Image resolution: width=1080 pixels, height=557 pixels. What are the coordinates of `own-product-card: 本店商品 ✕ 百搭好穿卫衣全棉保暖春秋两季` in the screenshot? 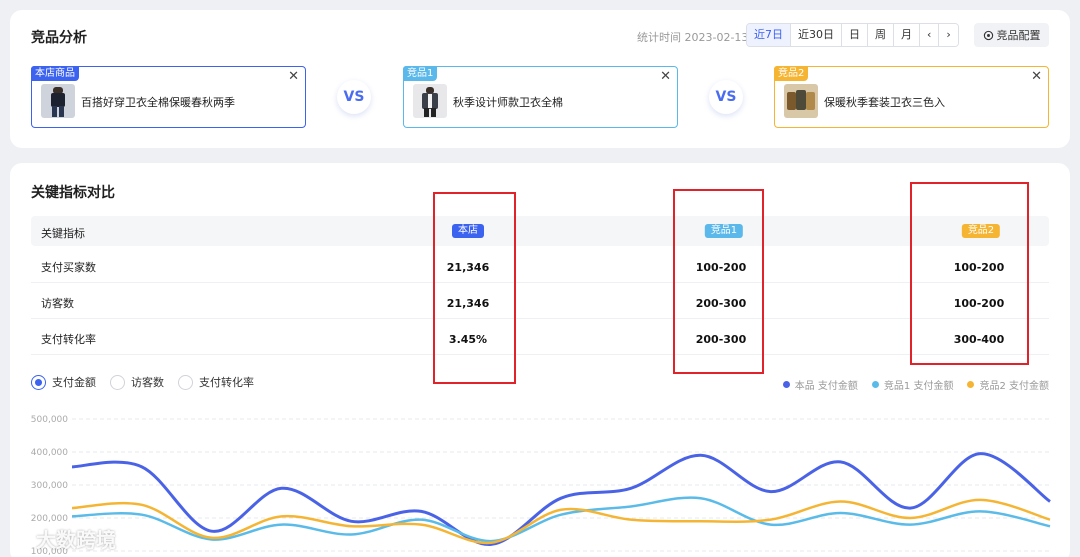 It's located at (168, 97).